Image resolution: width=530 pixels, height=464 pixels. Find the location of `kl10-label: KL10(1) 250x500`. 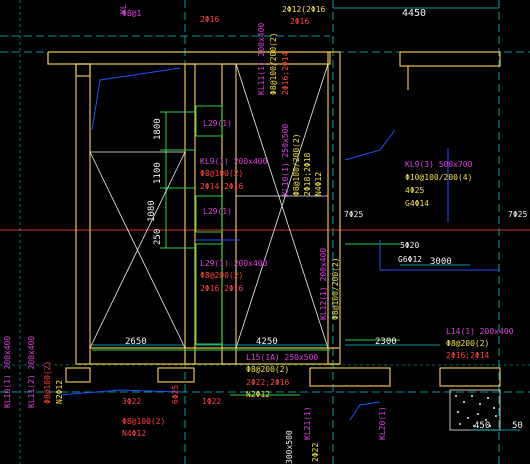

kl10-label: KL10(1) 250x500 is located at coordinates (285, 160).